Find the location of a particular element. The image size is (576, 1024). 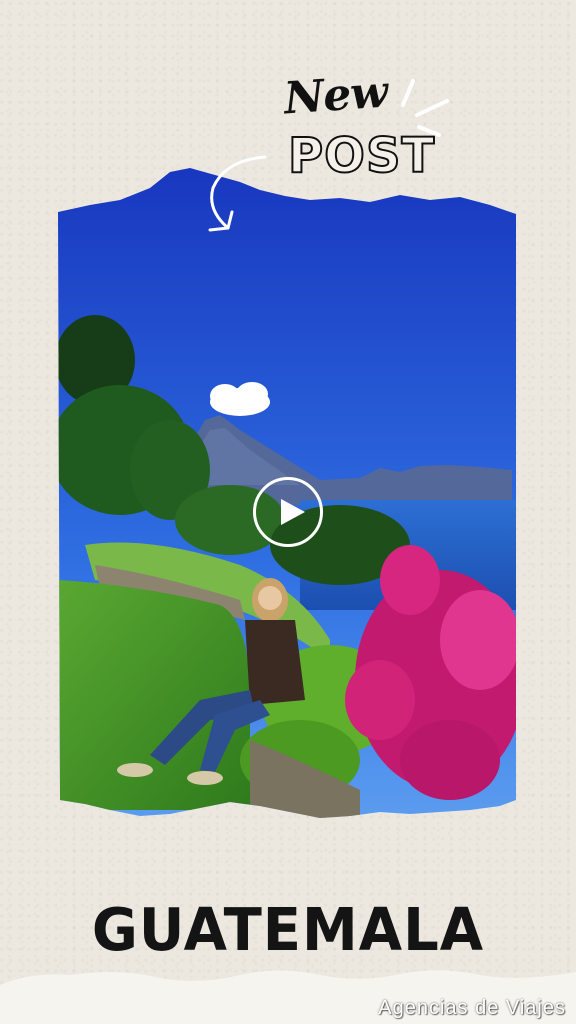

play-button is located at coordinates (288, 512).